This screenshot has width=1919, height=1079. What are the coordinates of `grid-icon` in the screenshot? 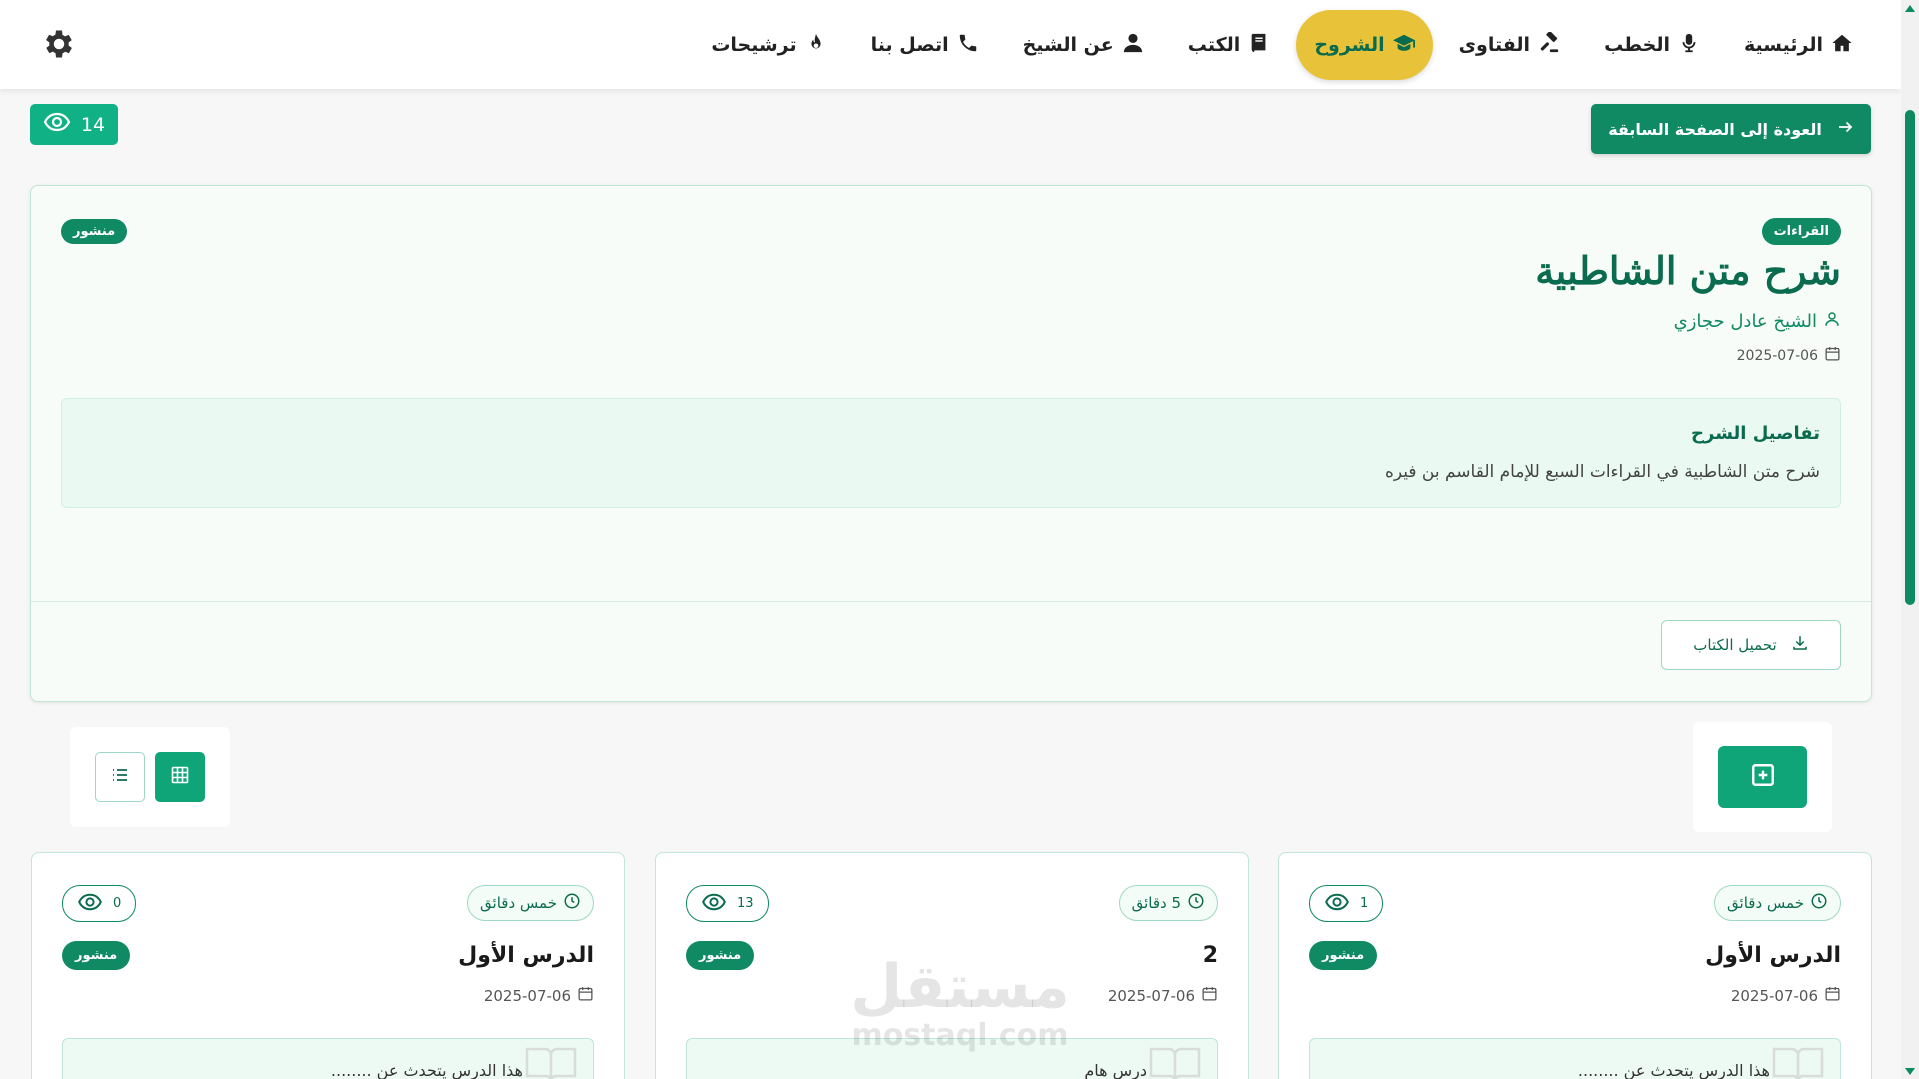 It's located at (180, 777).